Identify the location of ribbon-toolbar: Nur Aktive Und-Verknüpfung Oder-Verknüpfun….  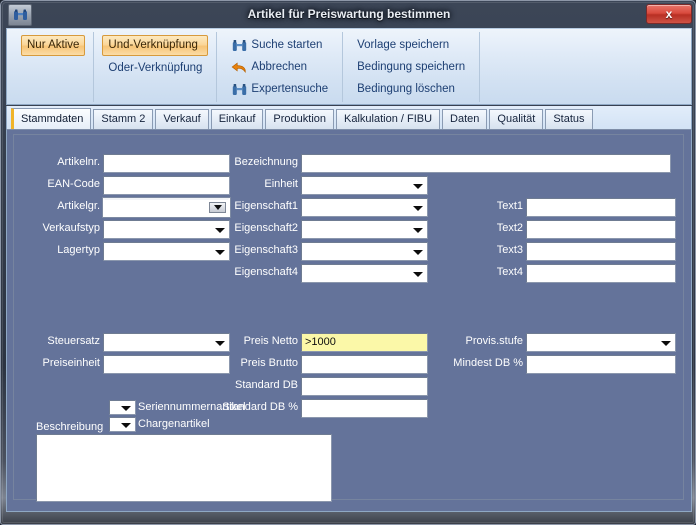
(349, 66).